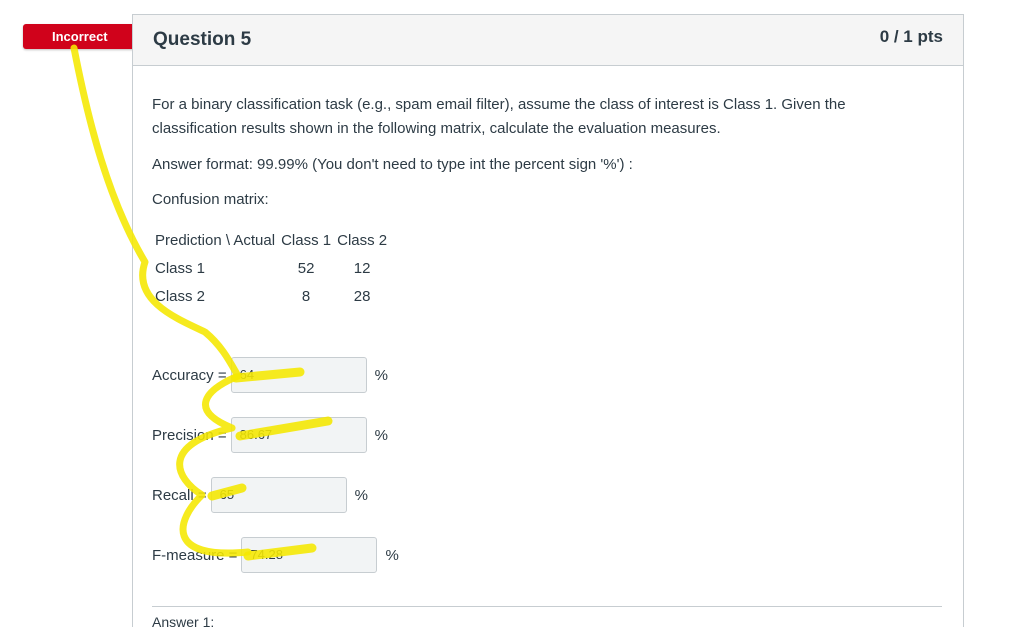  I want to click on accuracy-label: Accuracy =, so click(189, 375).